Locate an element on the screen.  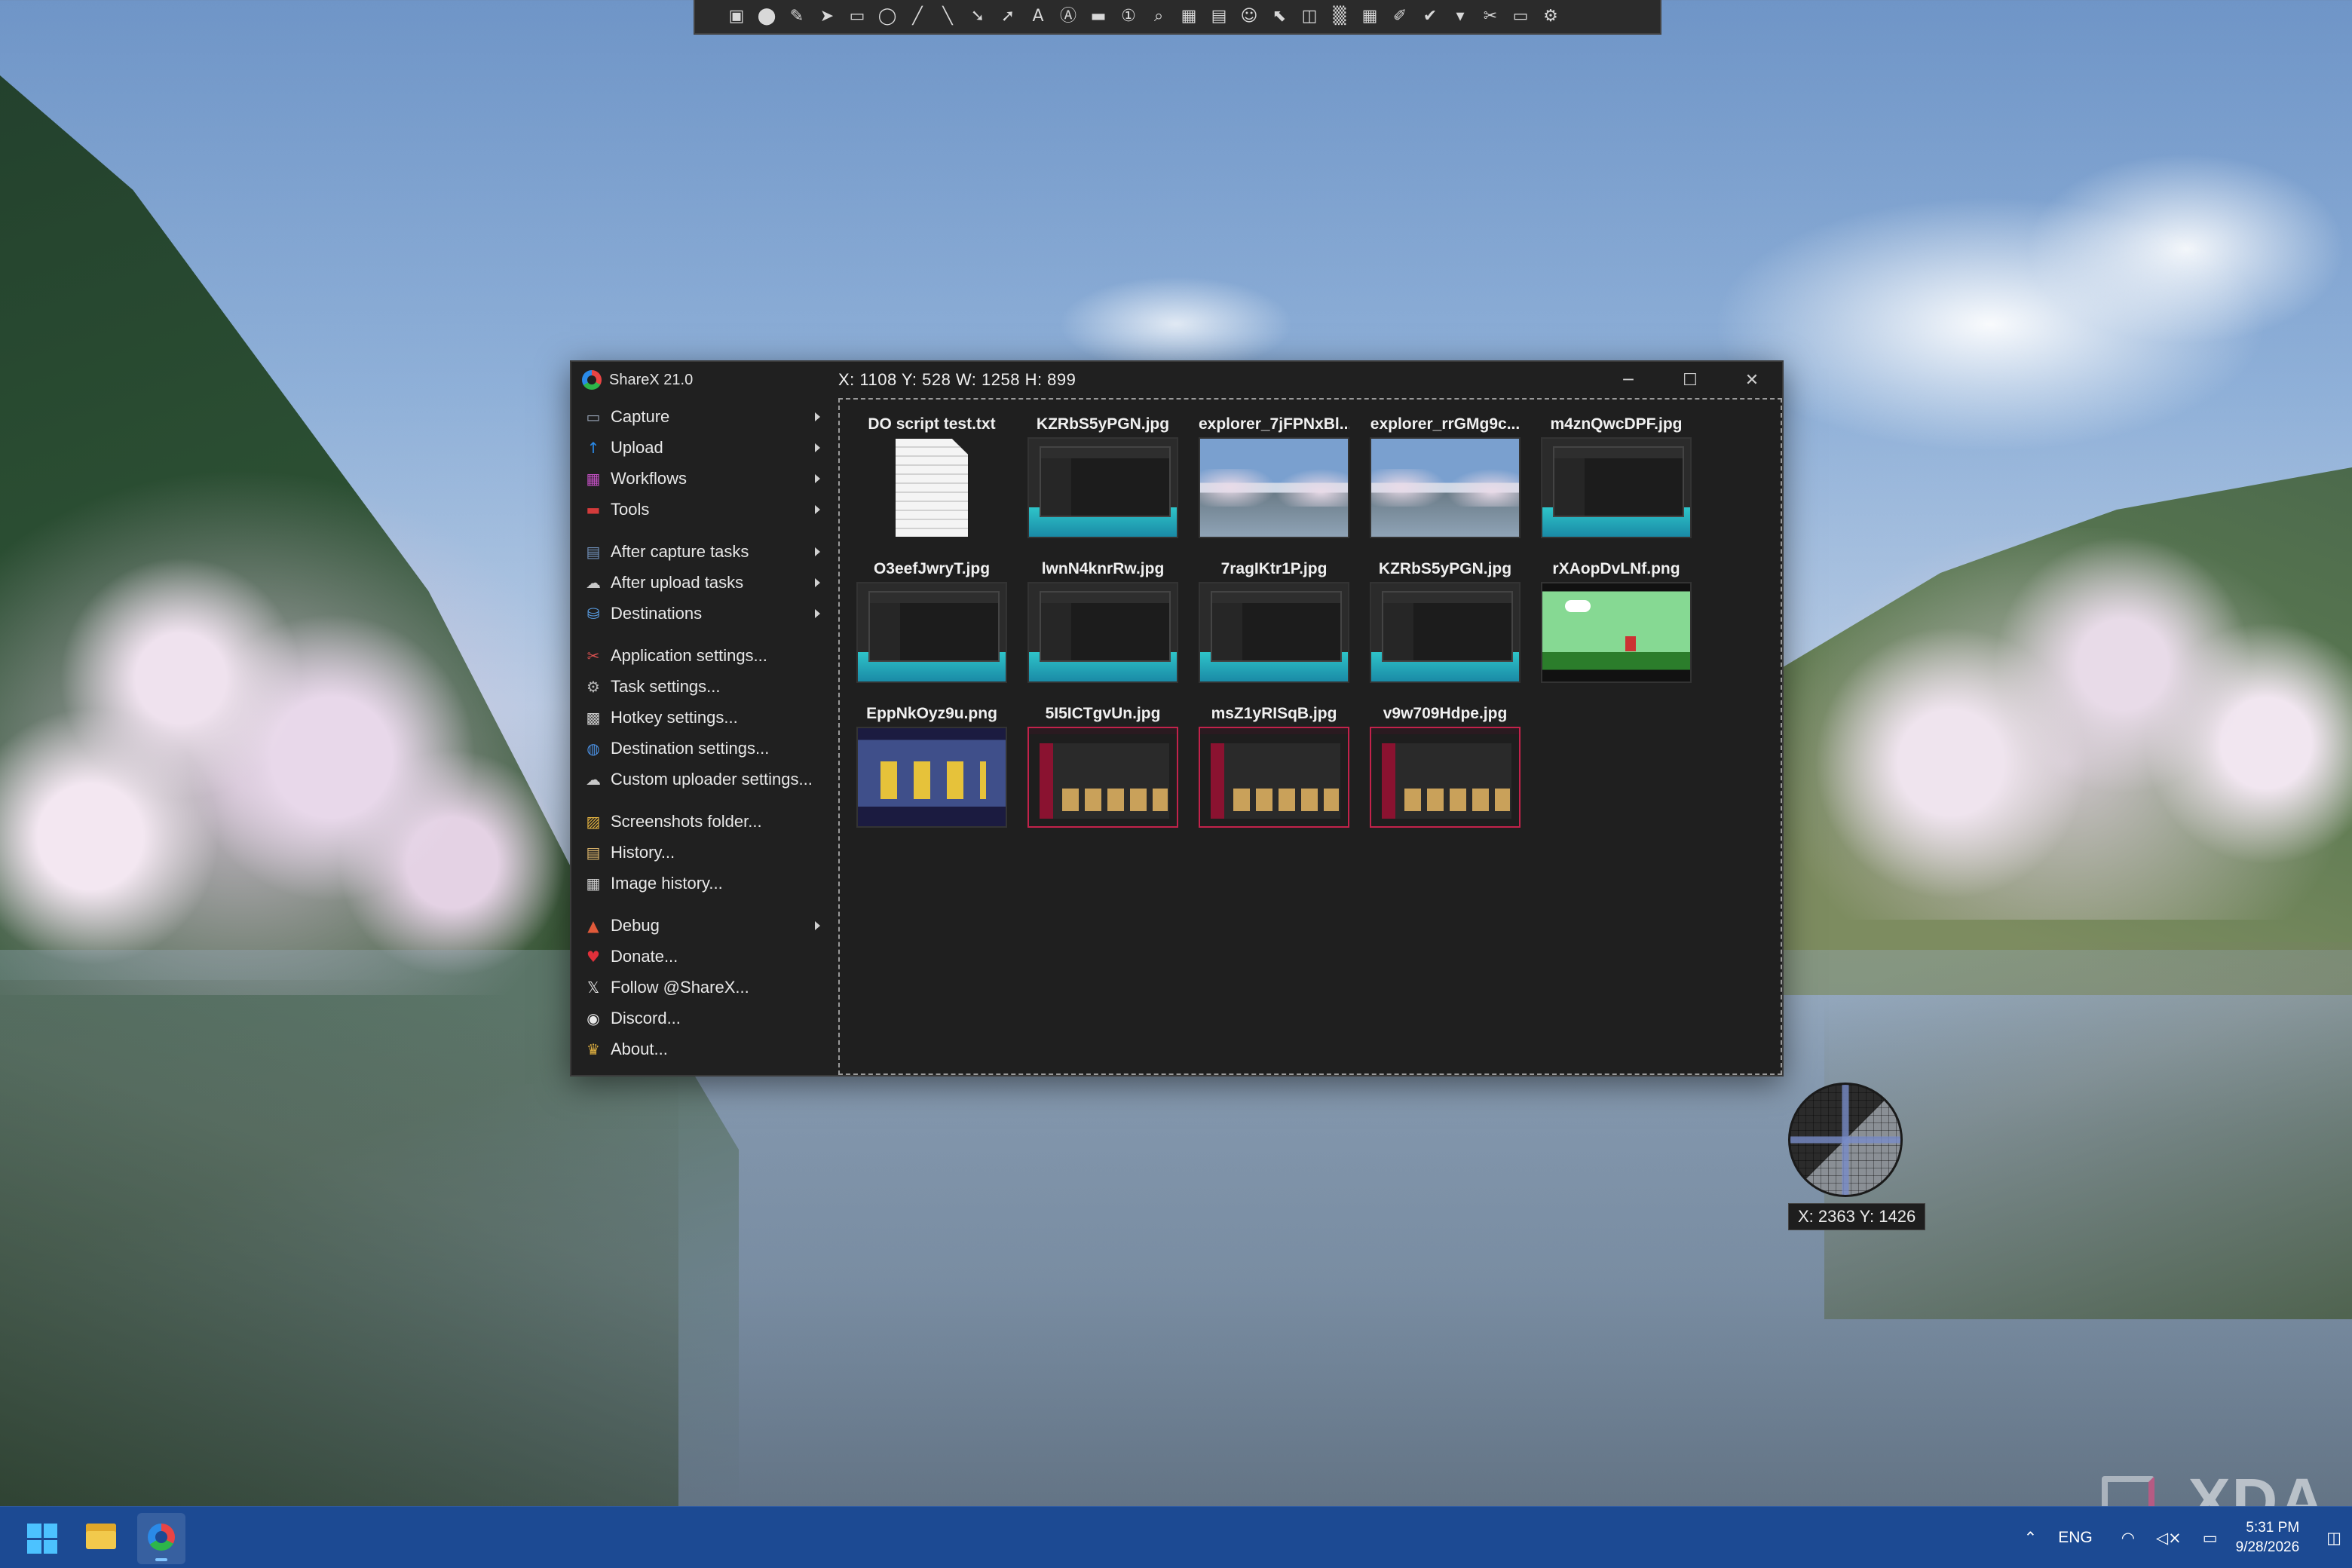
thumbnail-item: rXAopDvLNf.png is located at coordinates (1616, 619).